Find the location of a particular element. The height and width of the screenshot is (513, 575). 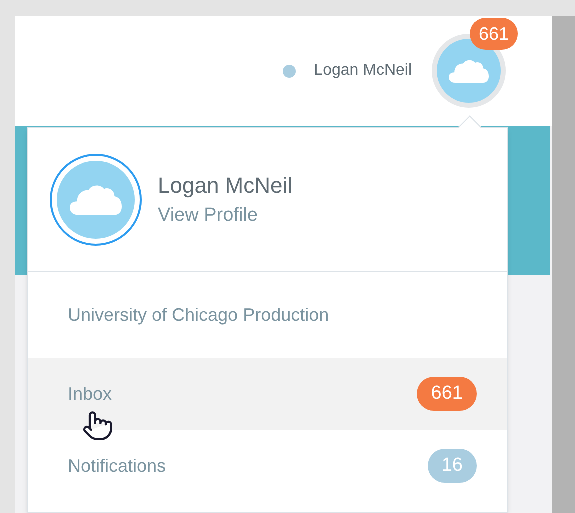

menu-item: University of Chicago Production is located at coordinates (267, 315).